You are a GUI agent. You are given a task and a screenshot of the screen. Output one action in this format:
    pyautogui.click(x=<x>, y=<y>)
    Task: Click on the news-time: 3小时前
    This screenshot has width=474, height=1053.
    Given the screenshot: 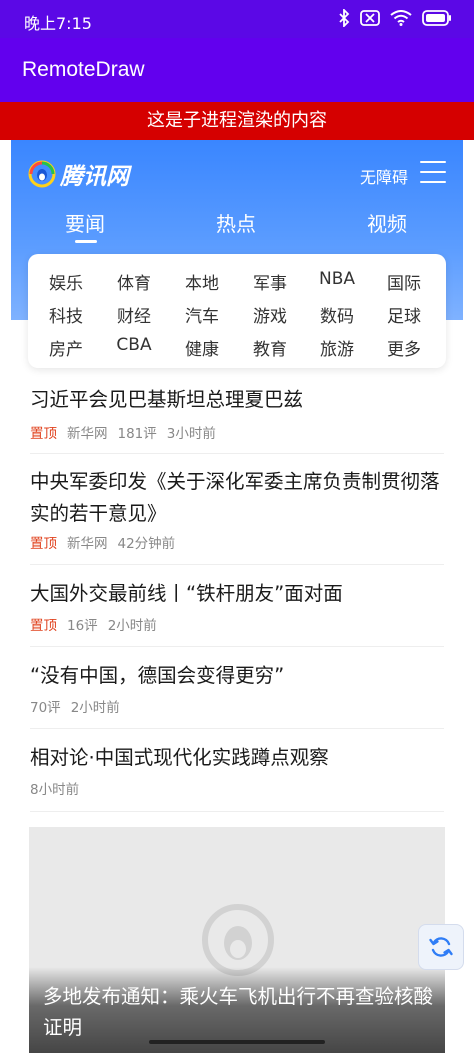 What is the action you would take?
    pyautogui.click(x=191, y=434)
    